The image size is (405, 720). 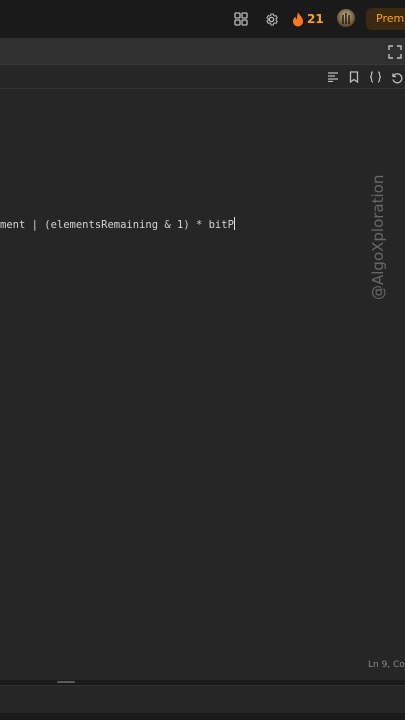 What do you see at coordinates (66, 682) in the screenshot?
I see `resize-handle` at bounding box center [66, 682].